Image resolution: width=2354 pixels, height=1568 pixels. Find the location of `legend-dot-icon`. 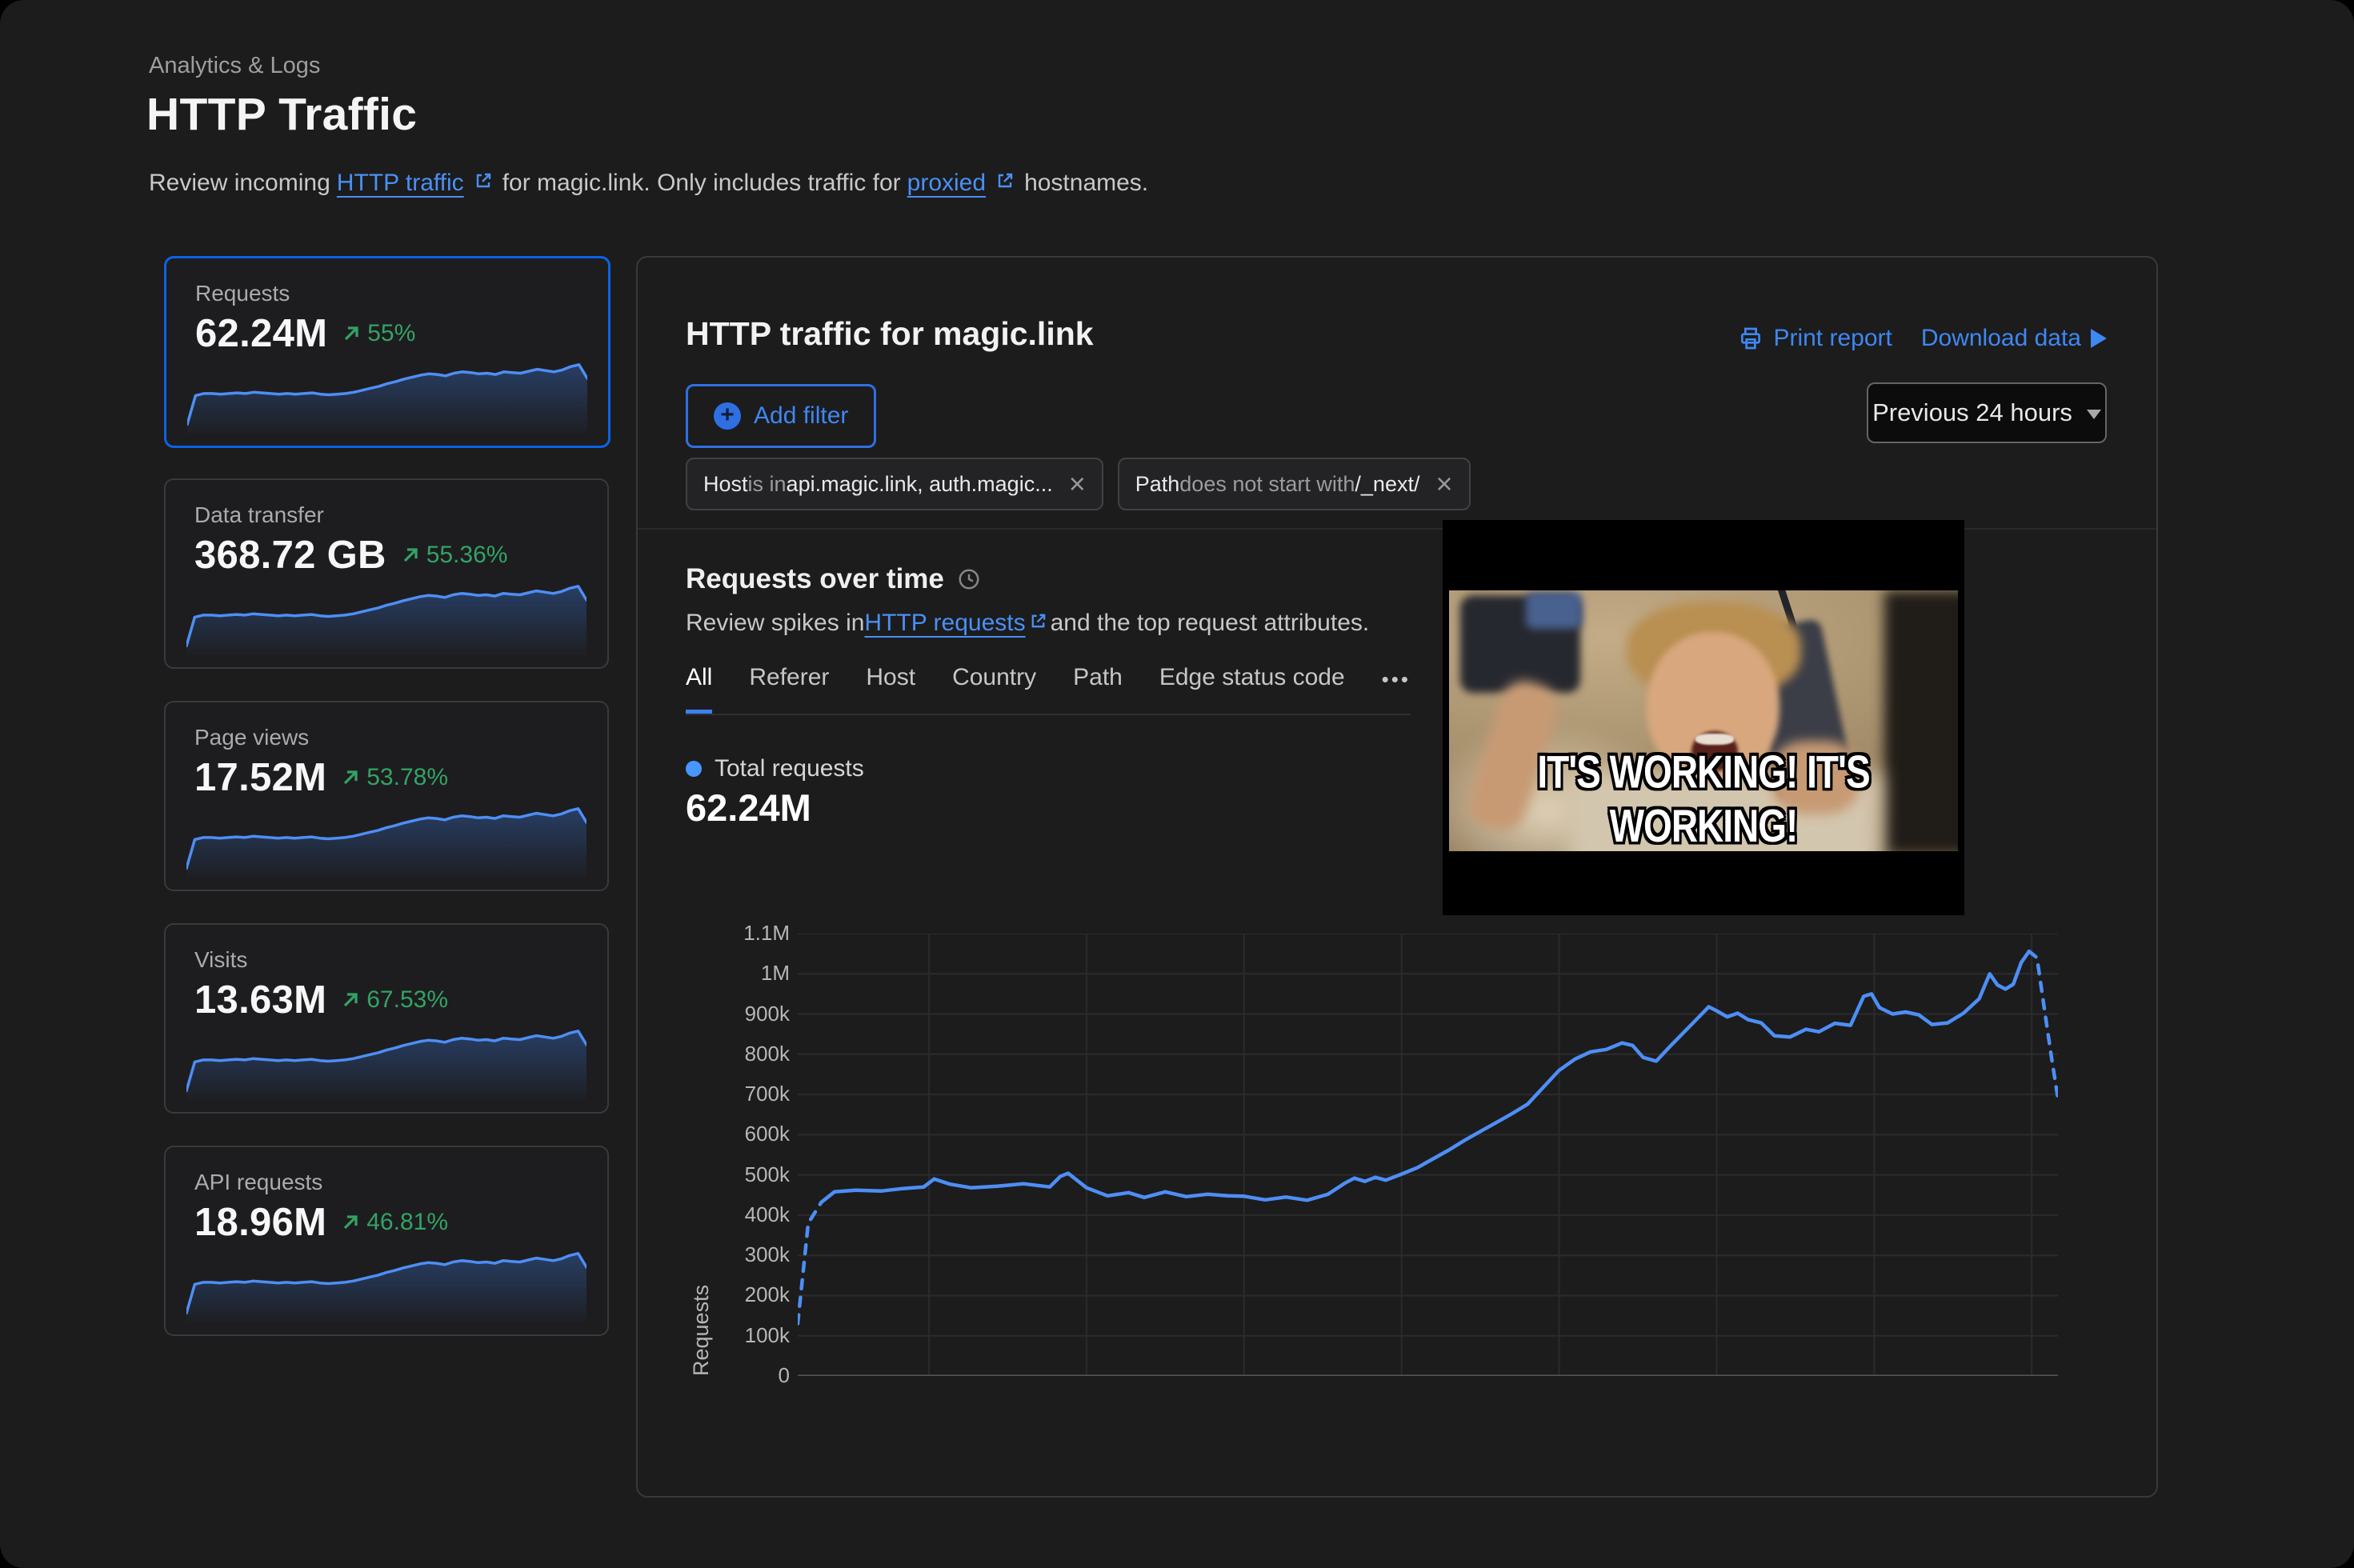

legend-dot-icon is located at coordinates (694, 769).